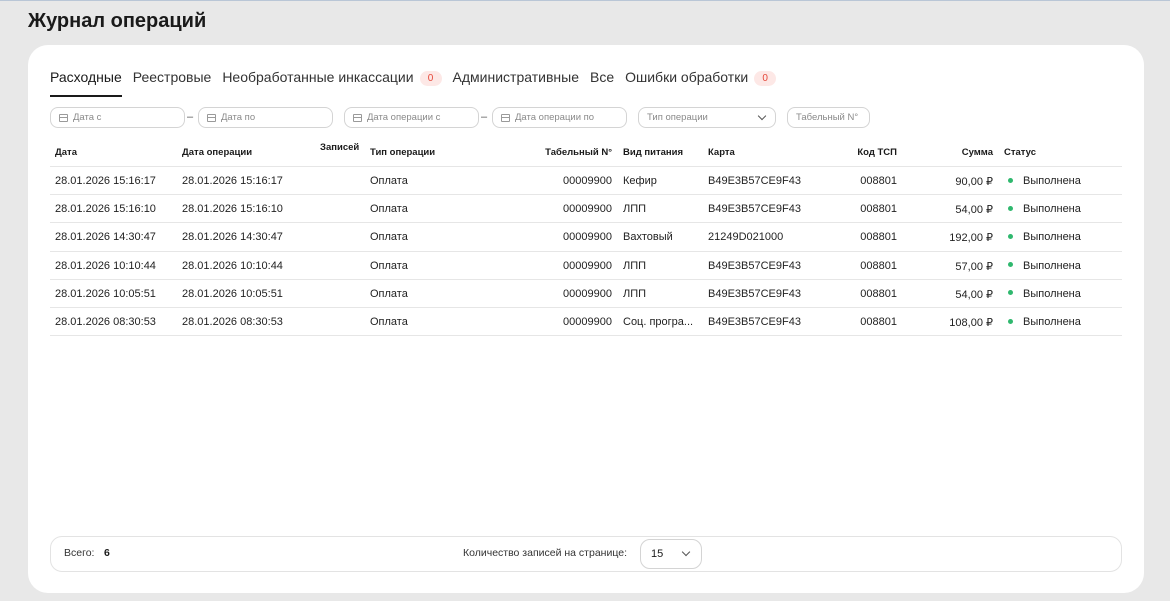 The width and height of the screenshot is (1170, 601). What do you see at coordinates (640, 181) in the screenshot?
I see `cell-food-type: Кефир` at bounding box center [640, 181].